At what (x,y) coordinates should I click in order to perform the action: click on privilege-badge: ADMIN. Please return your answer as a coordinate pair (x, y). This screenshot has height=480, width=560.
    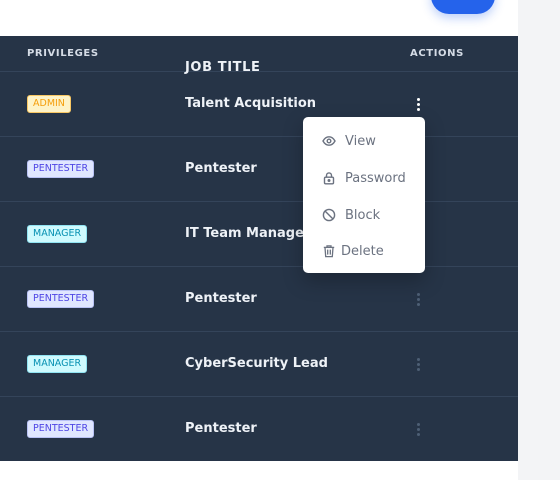
    Looking at the image, I should click on (49, 104).